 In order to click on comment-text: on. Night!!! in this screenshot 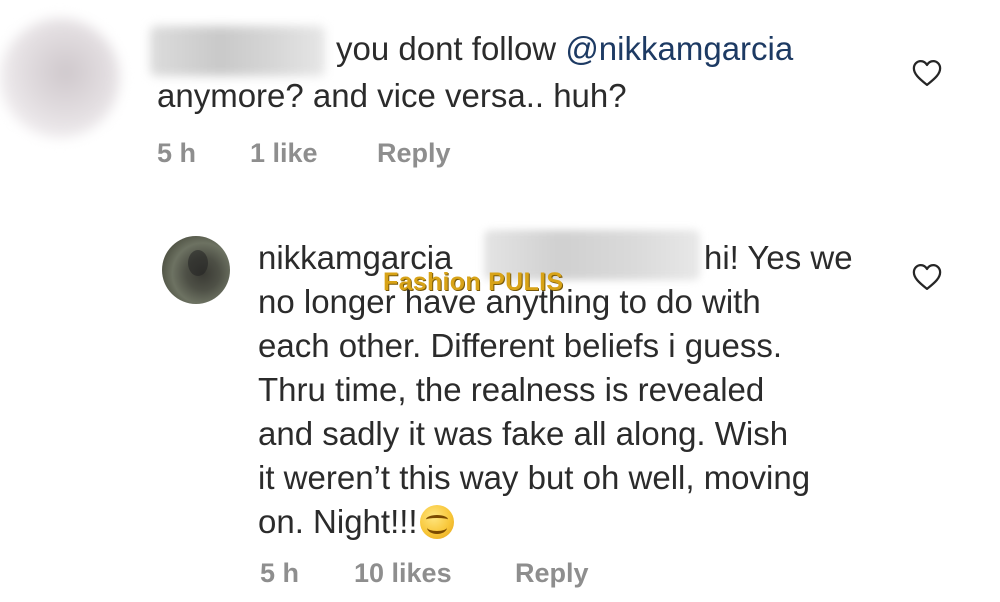, I will do `click(338, 521)`.